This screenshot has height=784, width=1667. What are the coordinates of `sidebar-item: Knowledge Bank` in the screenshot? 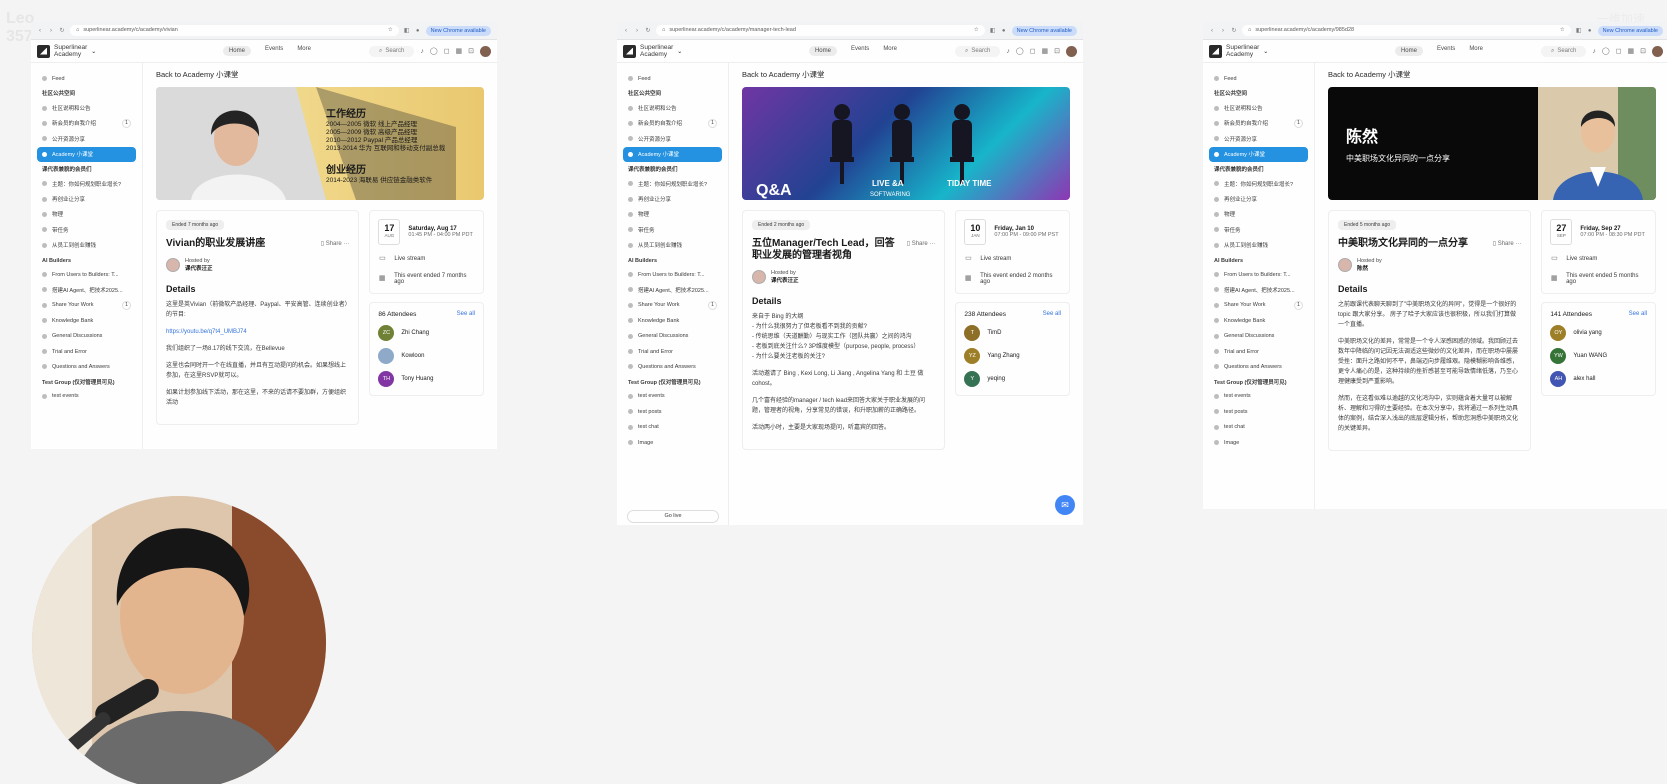 It's located at (86, 320).